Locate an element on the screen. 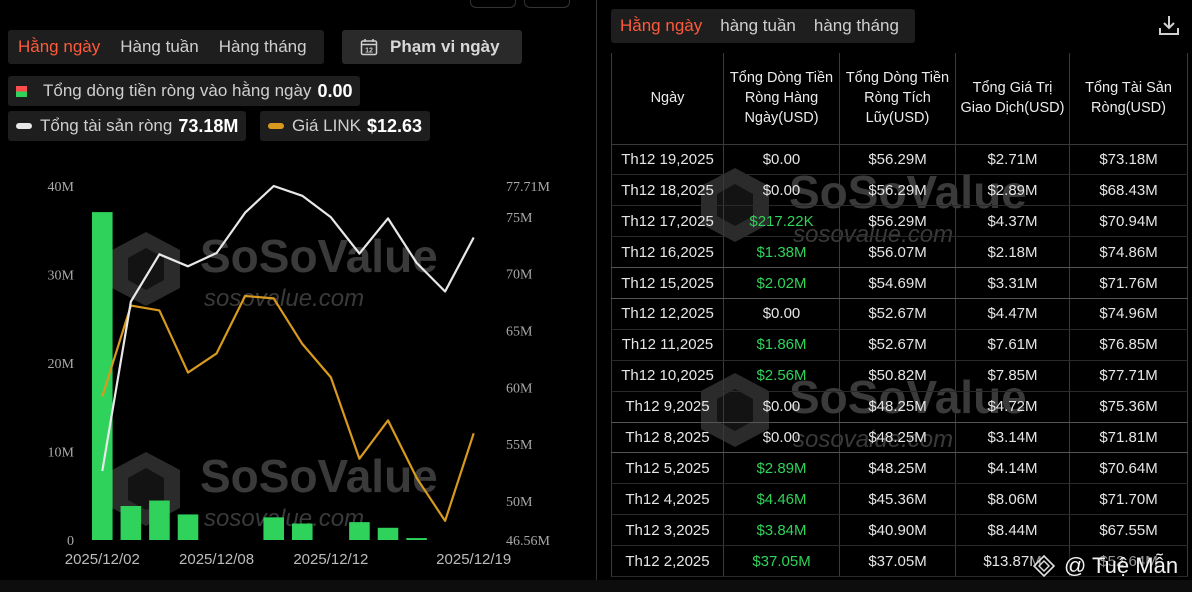 Image resolution: width=1192 pixels, height=592 pixels. period-daily: Hằng ngày is located at coordinates (59, 47).